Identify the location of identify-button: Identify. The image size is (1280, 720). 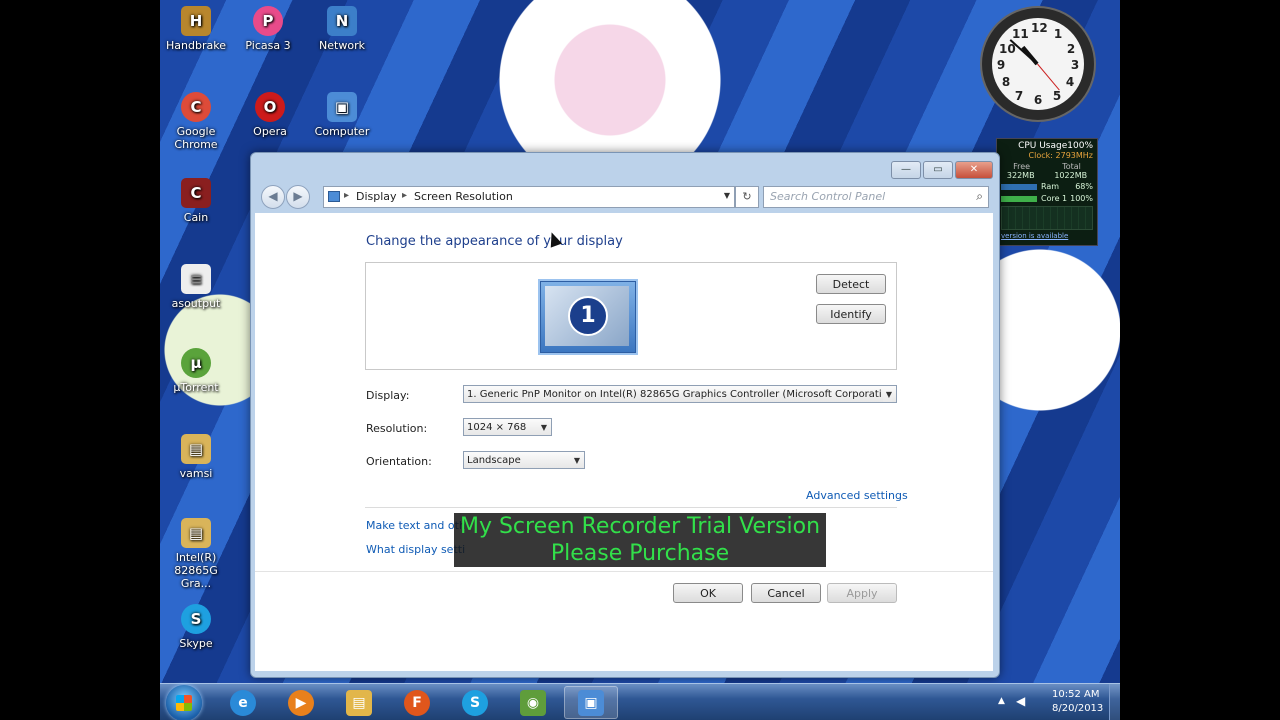
(851, 314).